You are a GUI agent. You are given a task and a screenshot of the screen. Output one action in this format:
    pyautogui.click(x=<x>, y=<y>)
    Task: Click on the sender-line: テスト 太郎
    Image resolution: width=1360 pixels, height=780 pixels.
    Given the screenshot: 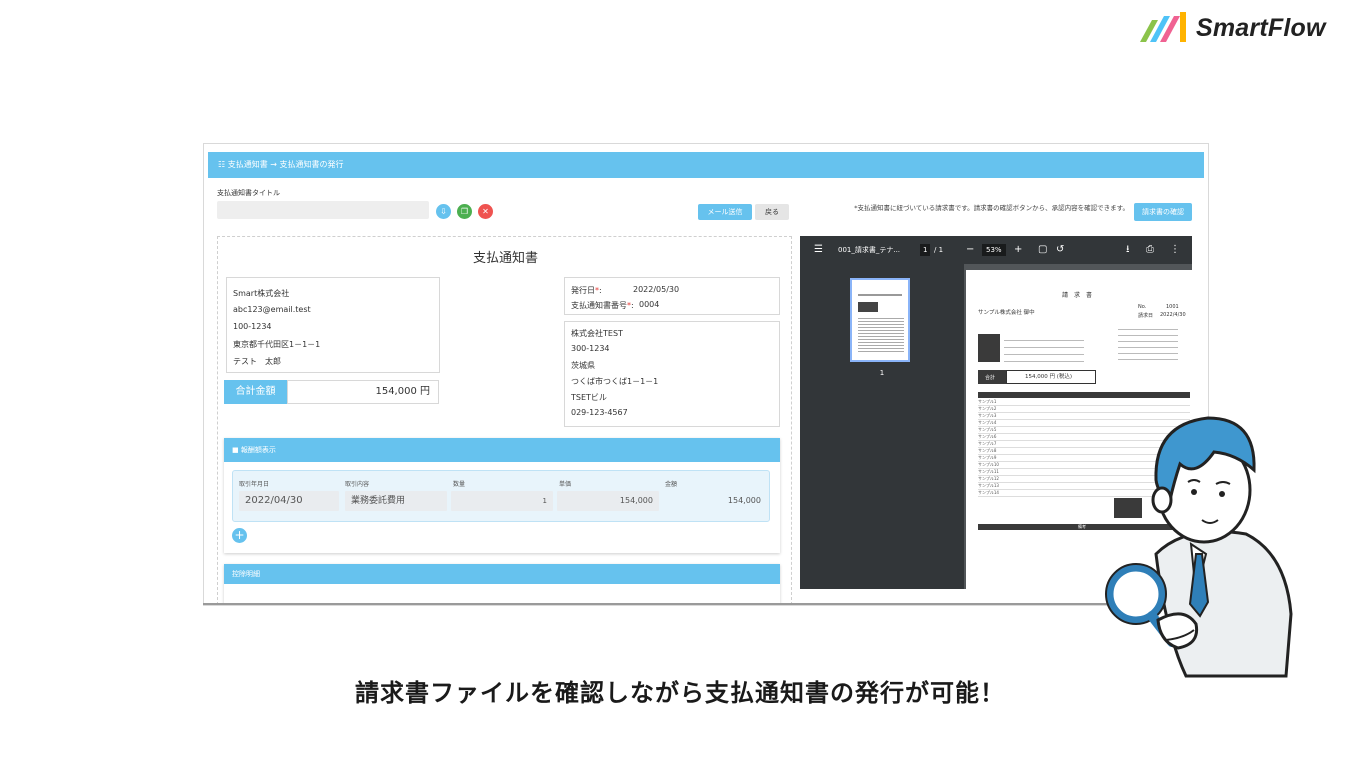 What is the action you would take?
    pyautogui.click(x=257, y=361)
    